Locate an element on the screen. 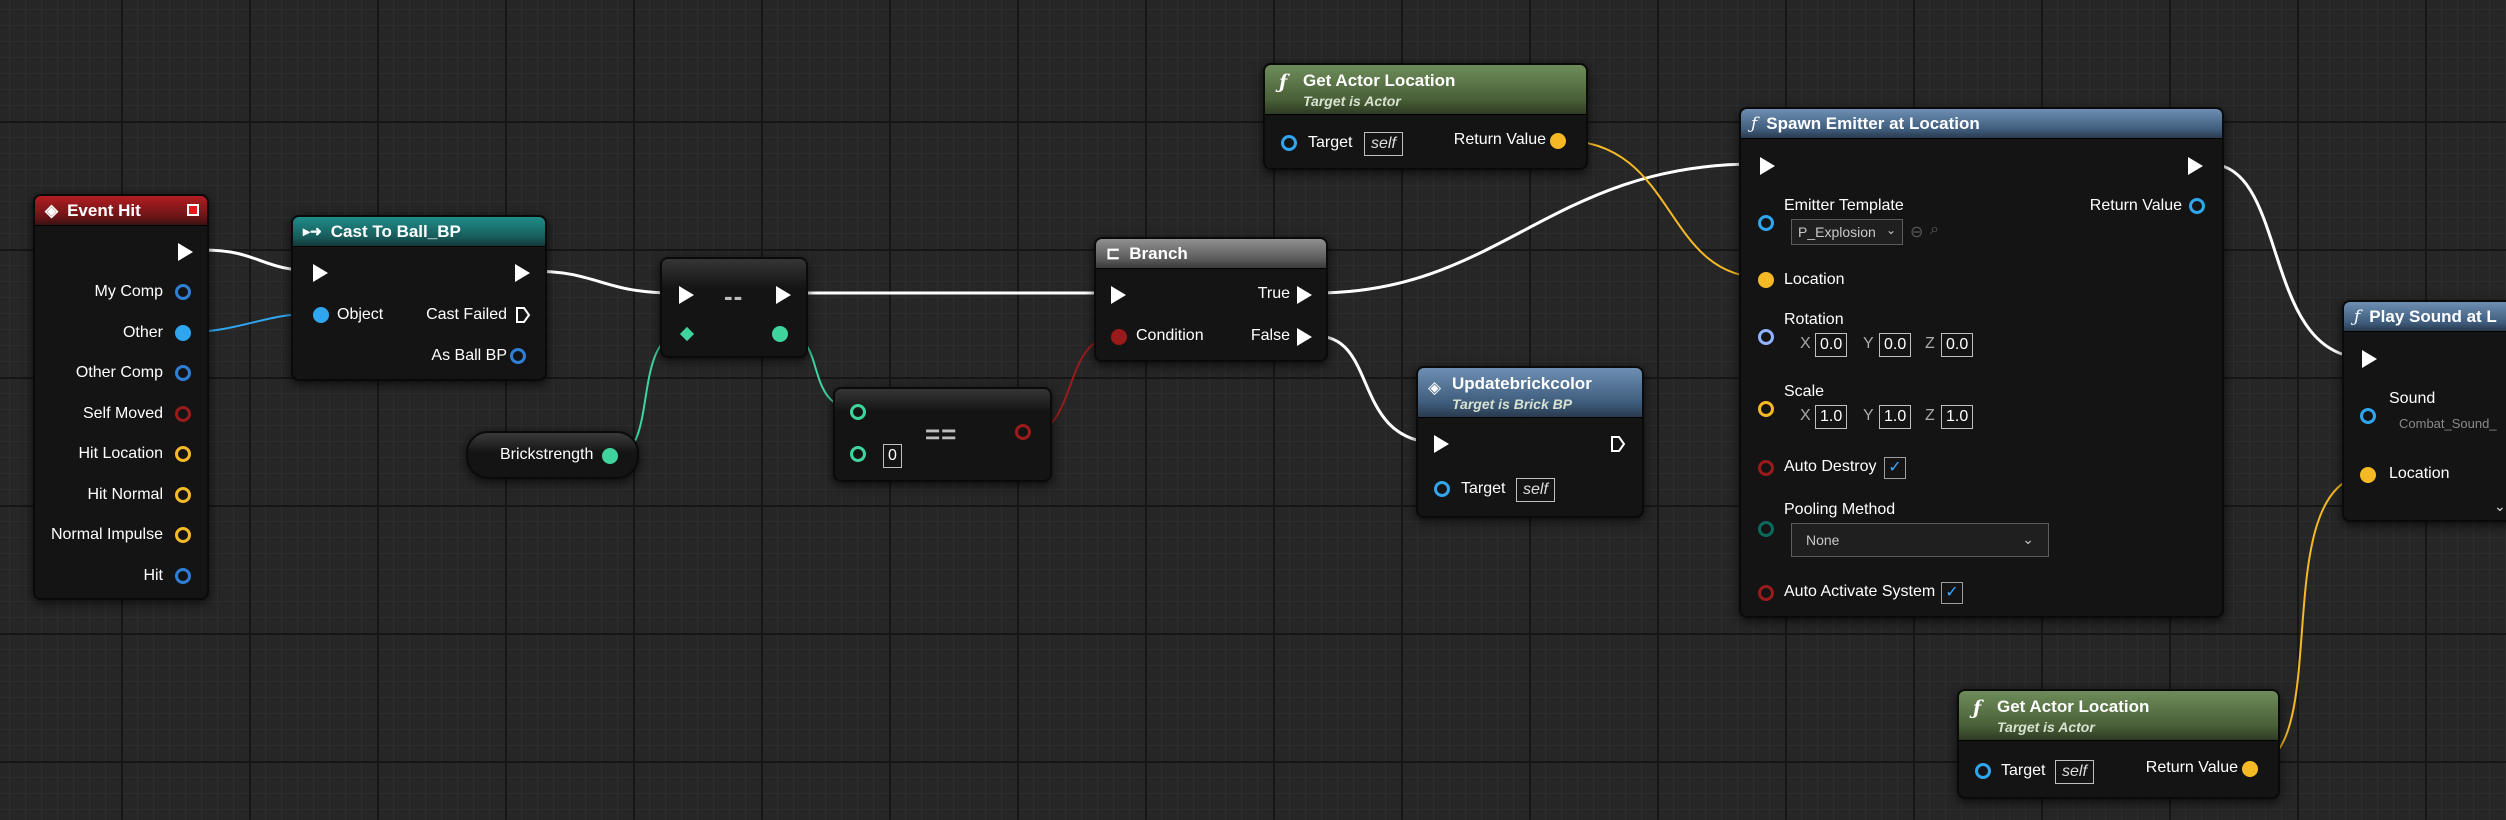 This screenshot has height=820, width=2506. brickstrength-out-pin is located at coordinates (610, 456).